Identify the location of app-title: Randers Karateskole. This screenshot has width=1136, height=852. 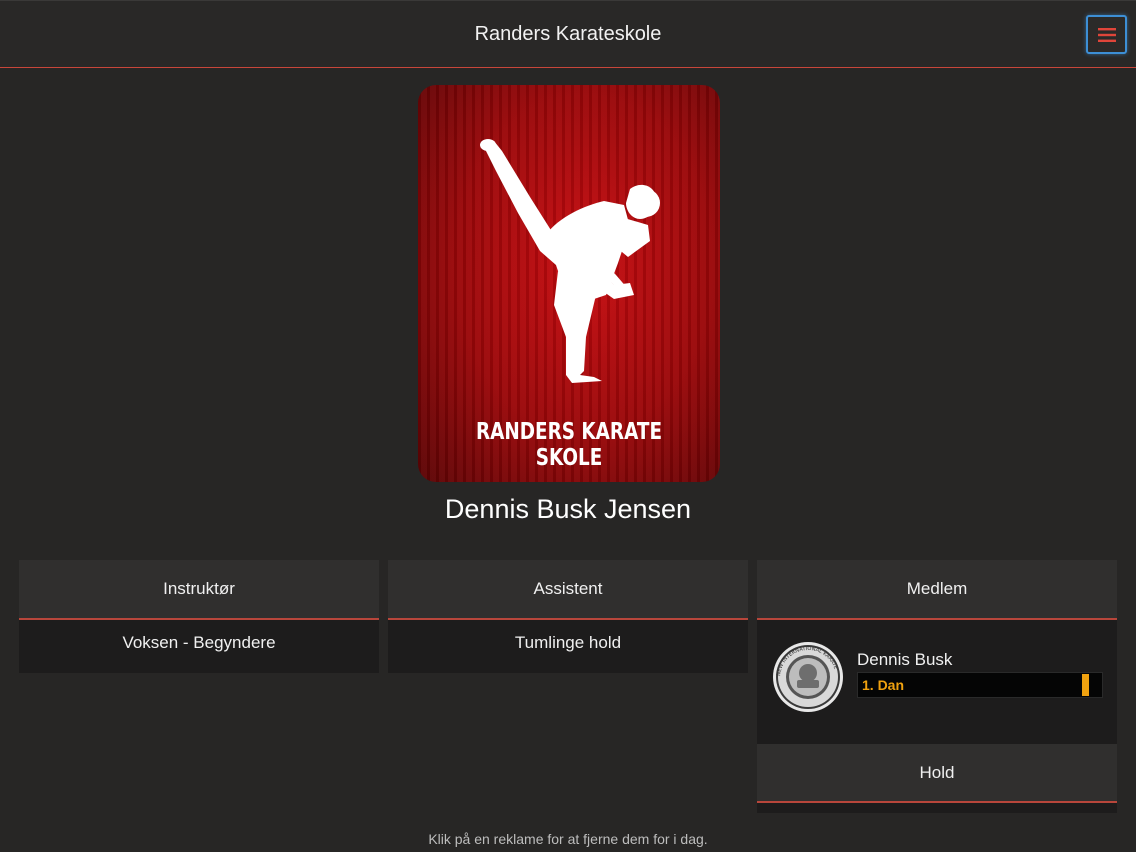
(568, 34).